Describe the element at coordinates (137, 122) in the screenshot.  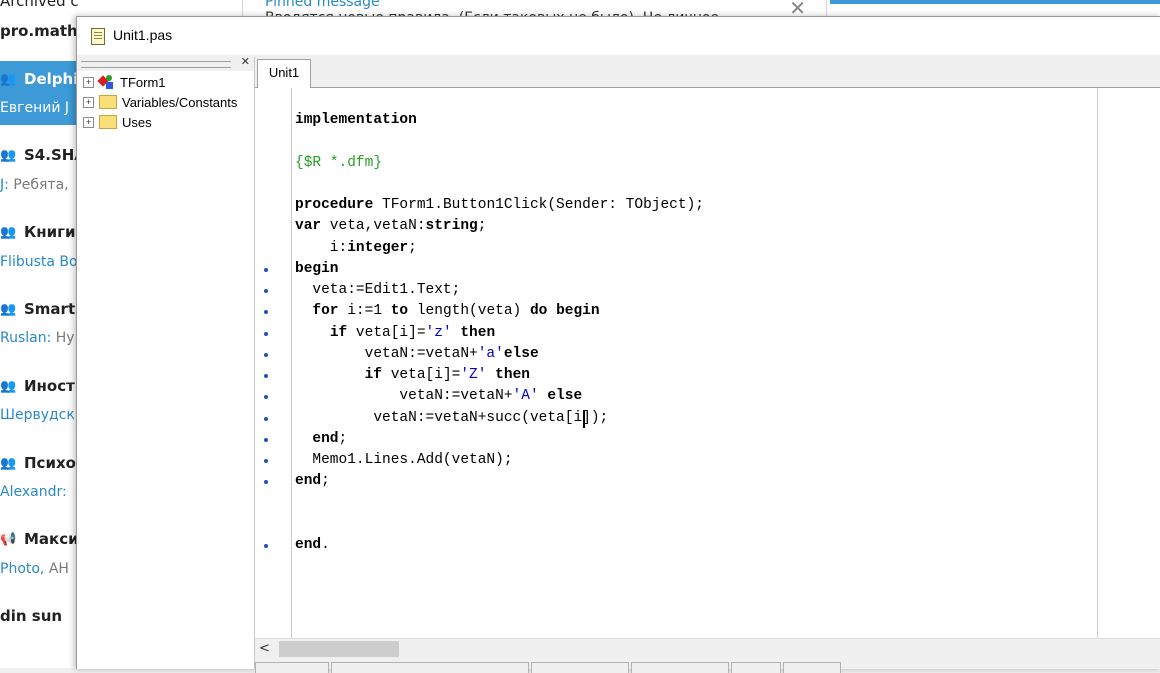
I see `tree-item-label: Uses` at that location.